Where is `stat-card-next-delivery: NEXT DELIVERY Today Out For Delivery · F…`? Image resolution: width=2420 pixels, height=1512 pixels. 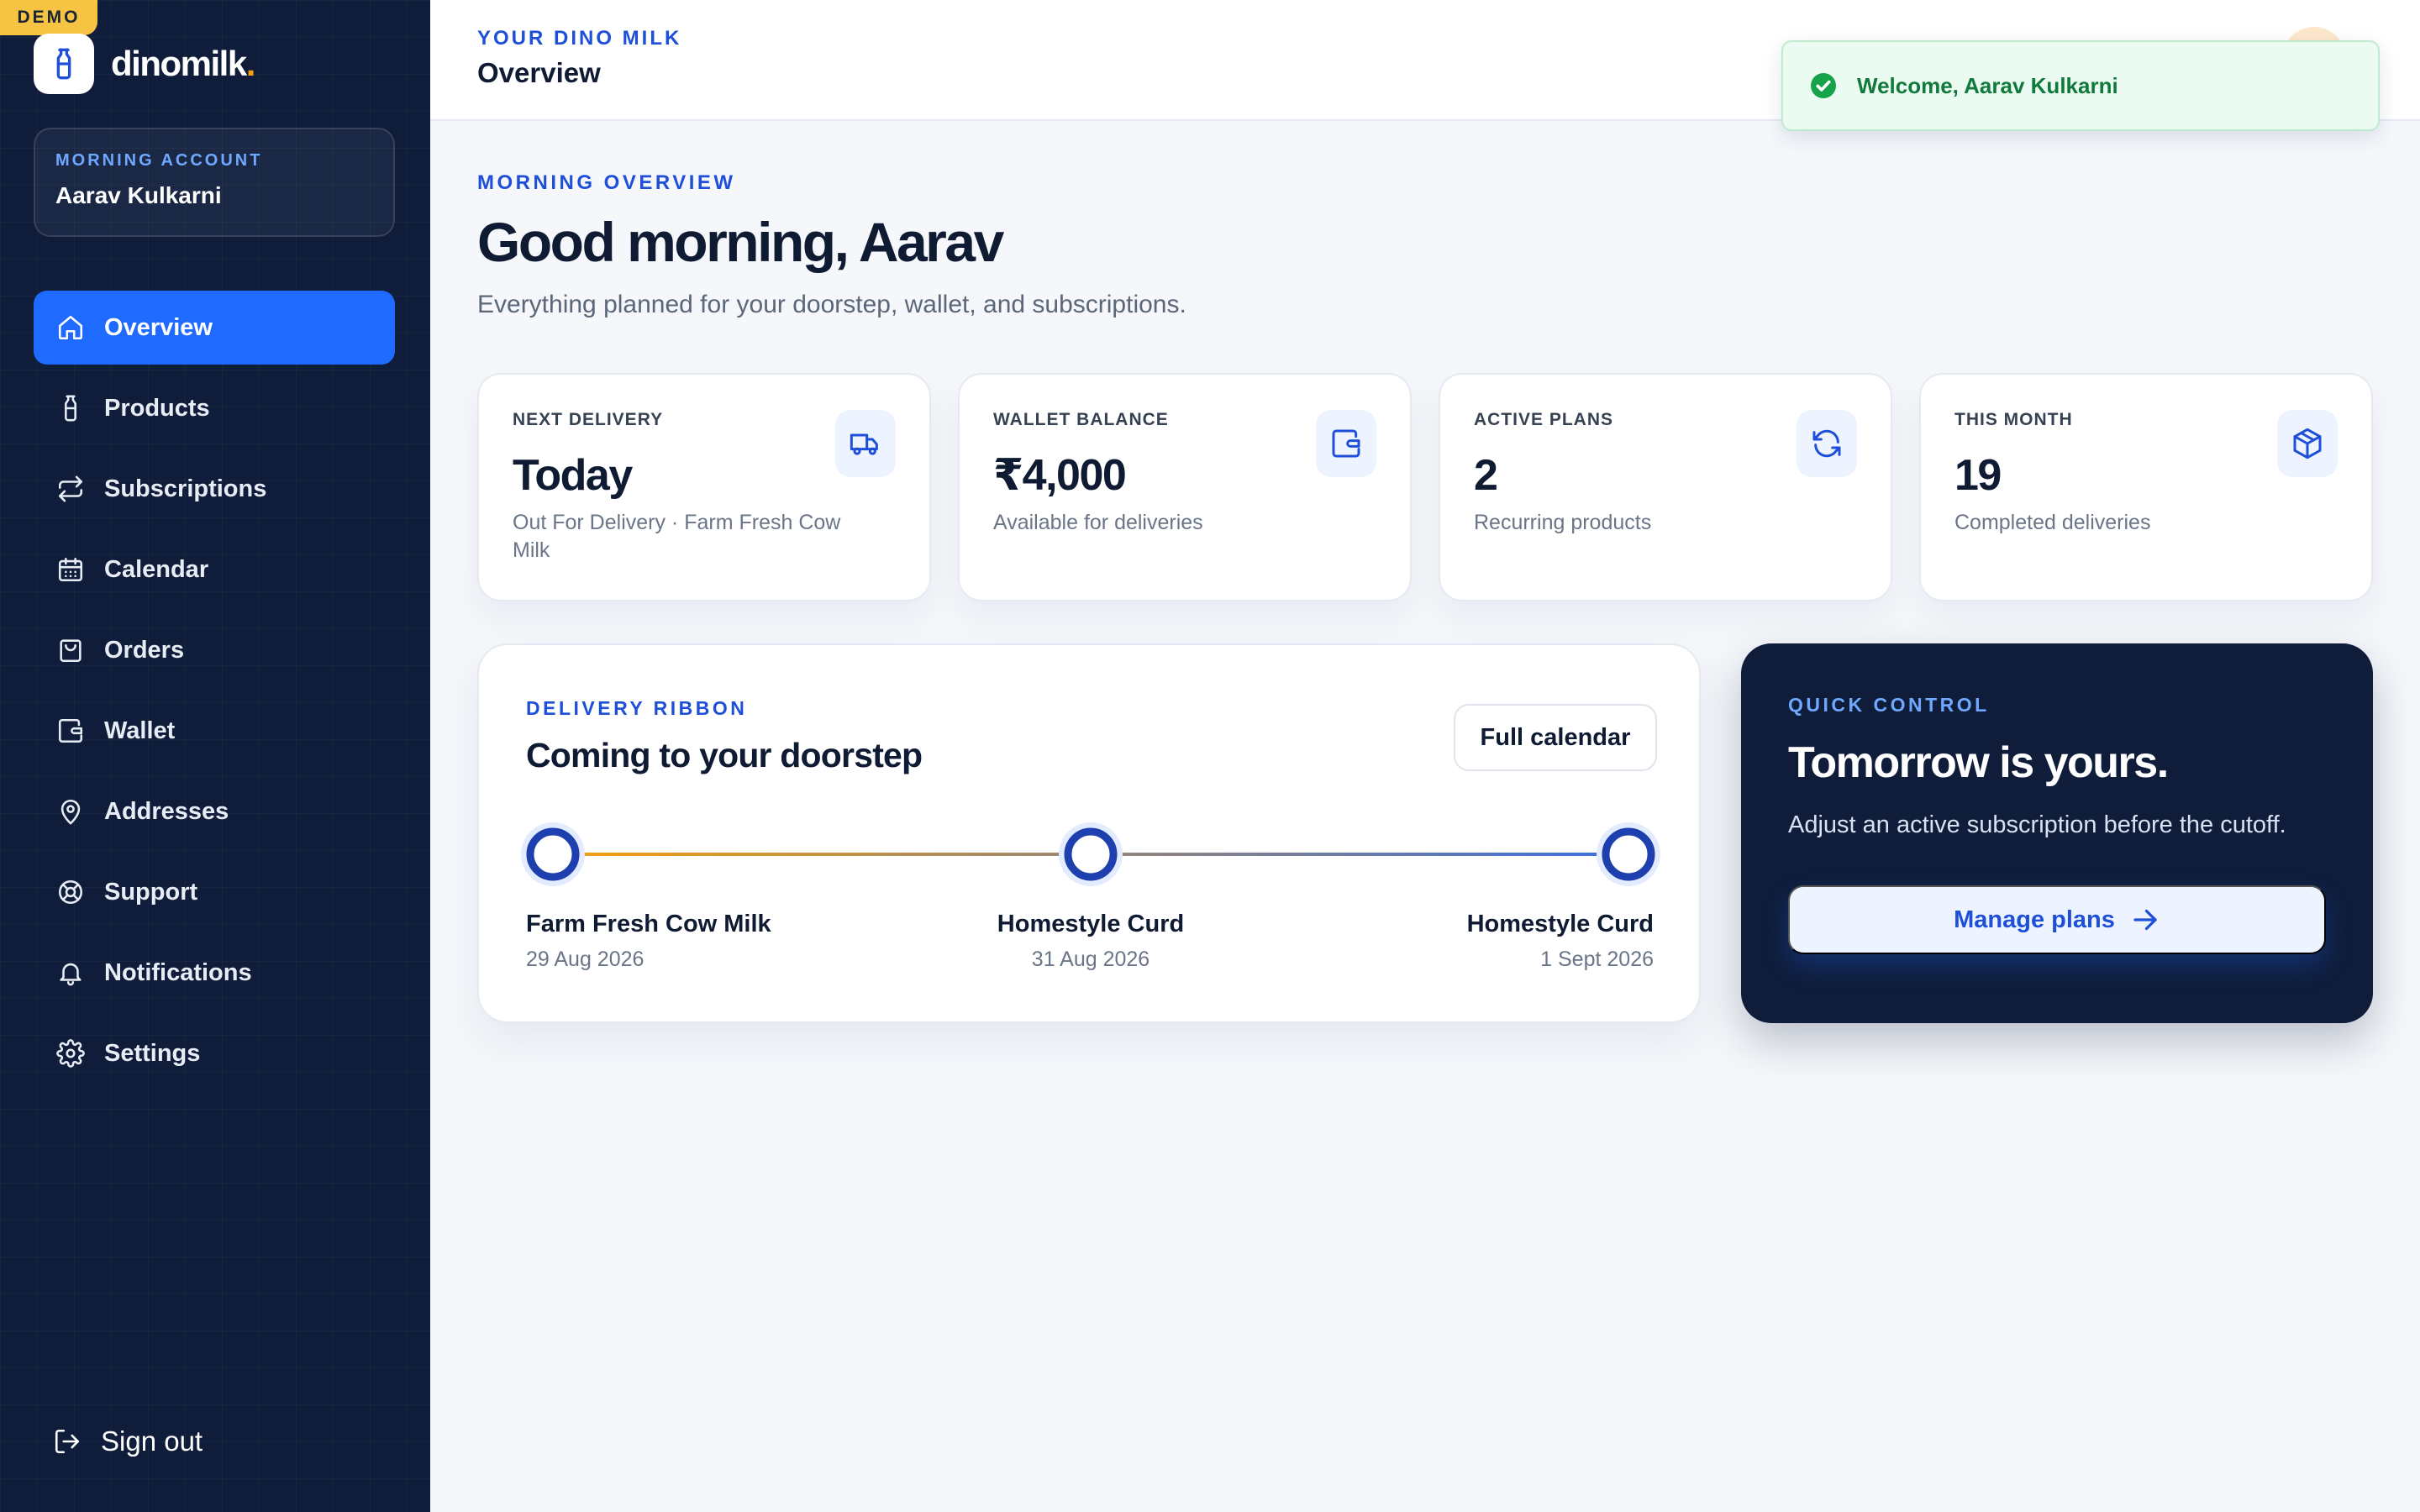
stat-card-next-delivery: NEXT DELIVERY Today Out For Delivery · F… is located at coordinates (704, 487).